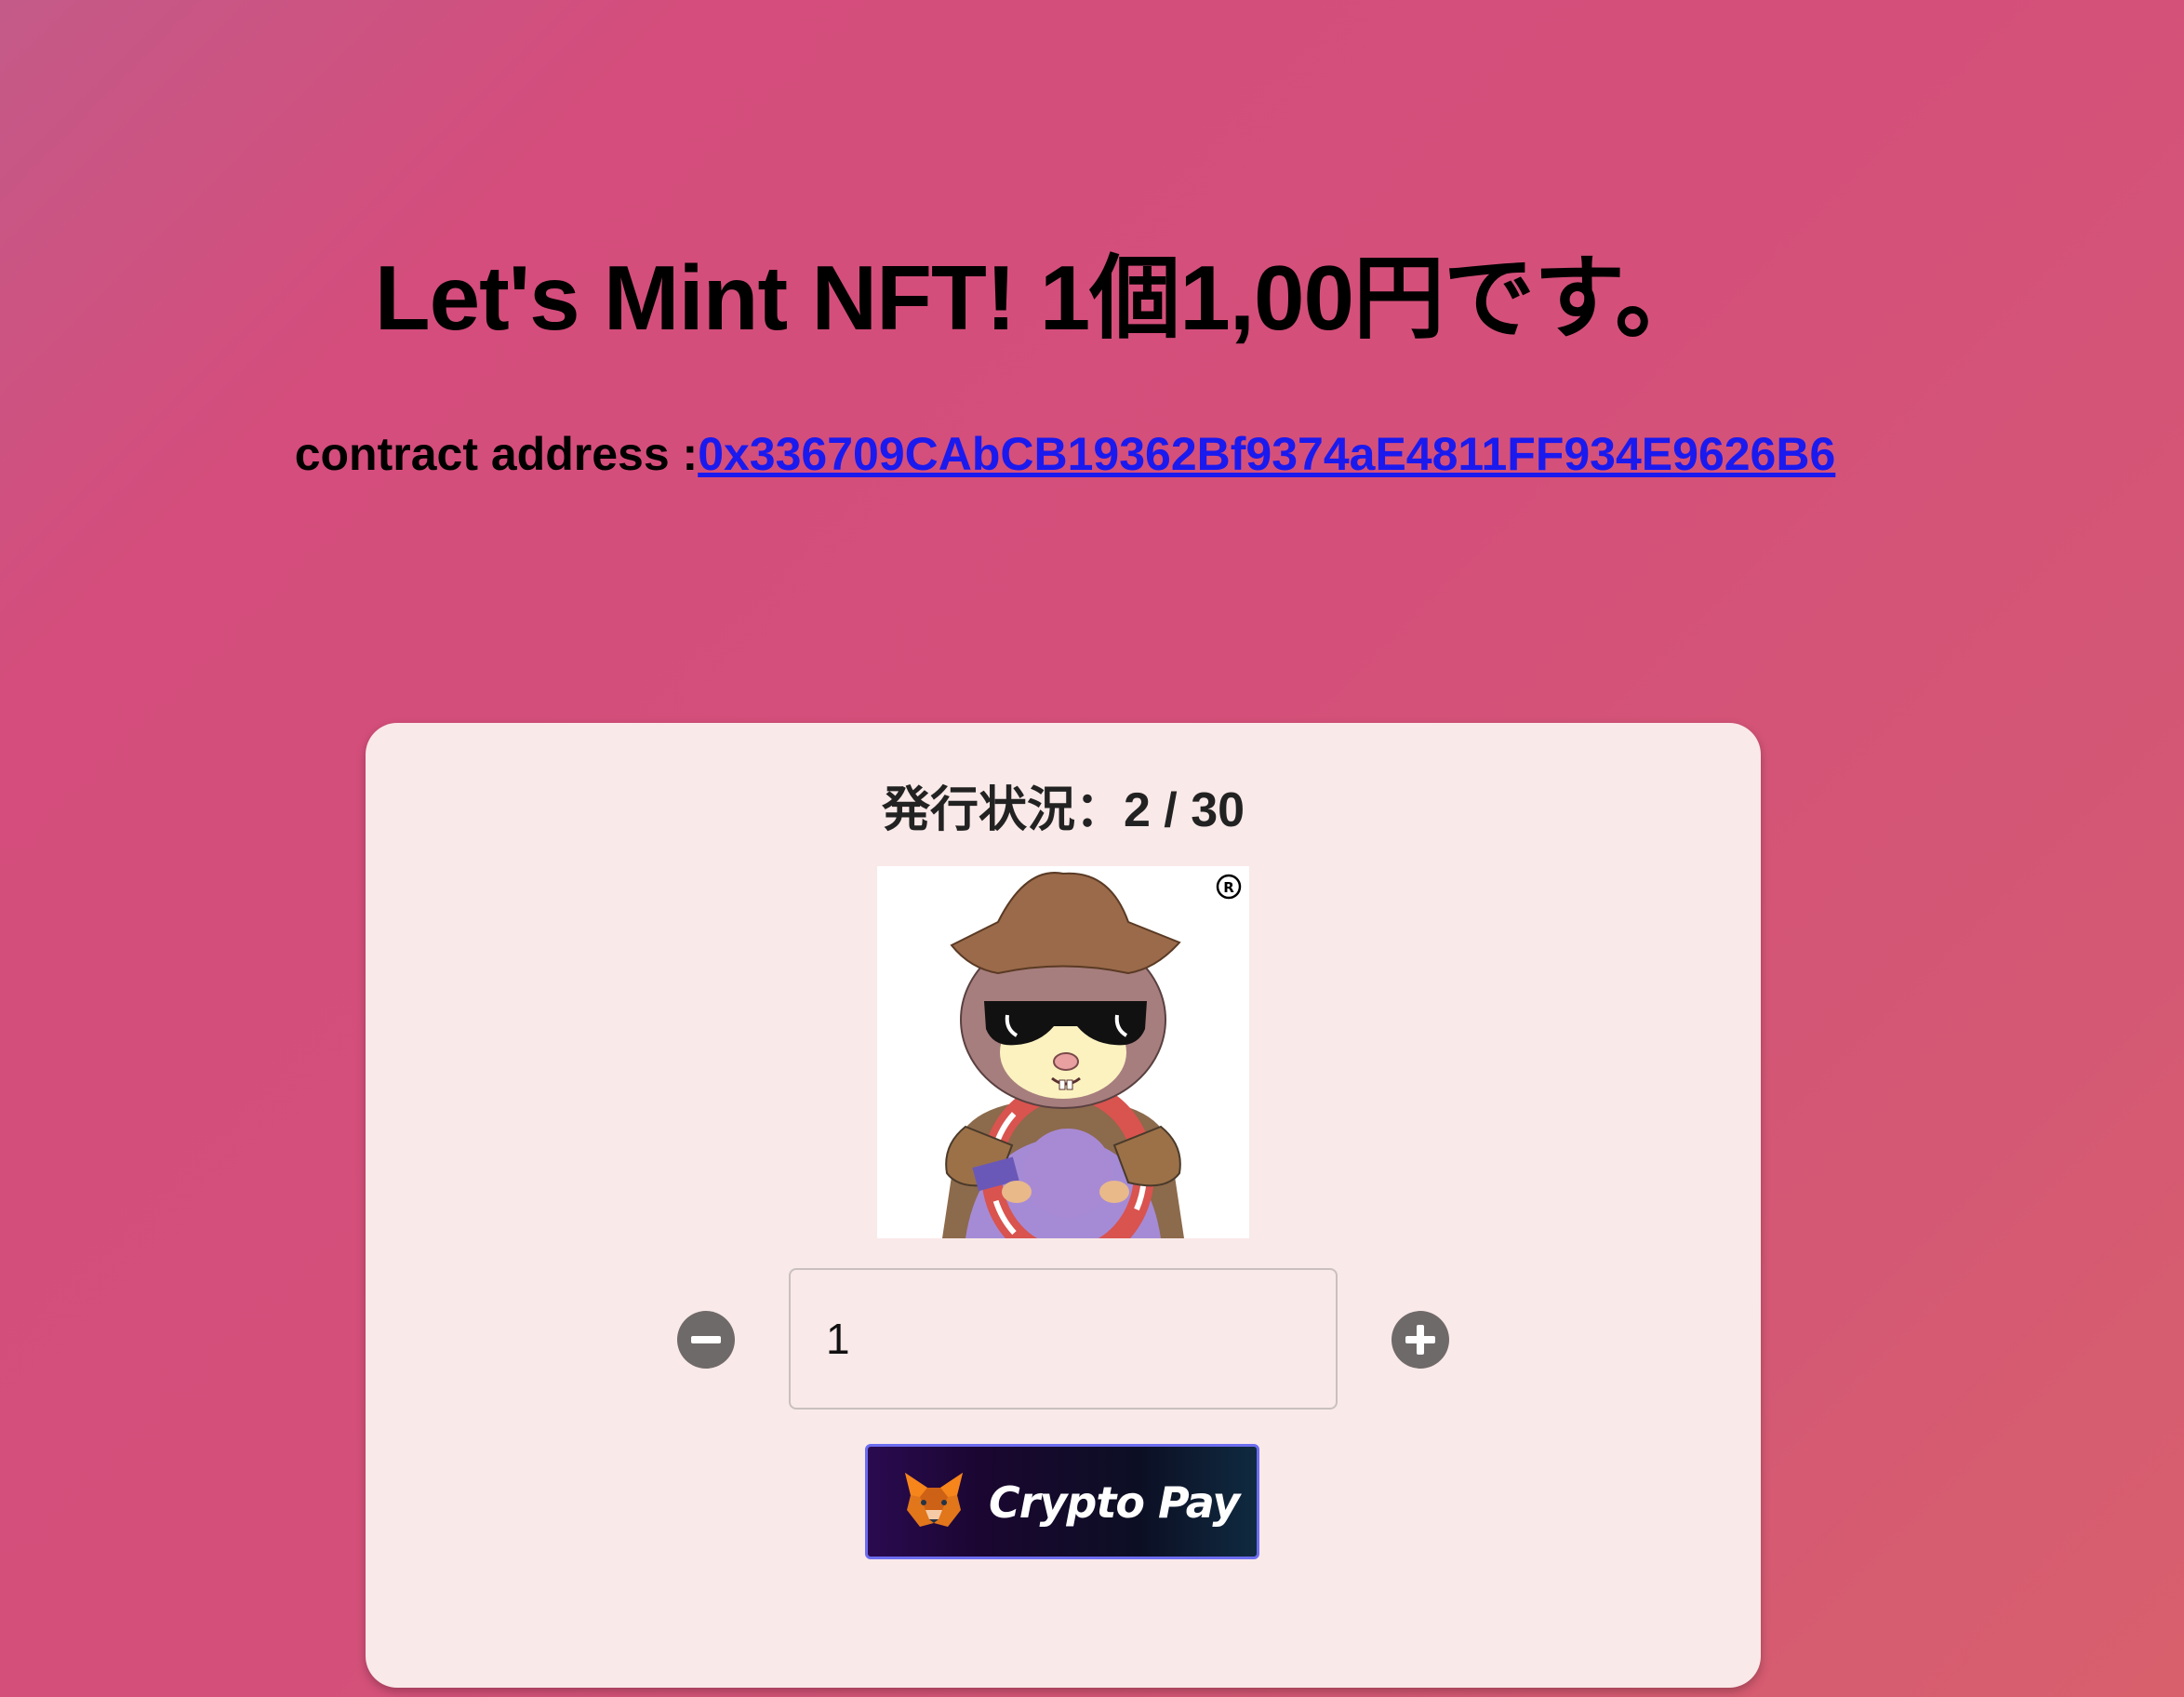  Describe the element at coordinates (496, 454) in the screenshot. I see `contract-address-label: contract address :` at that location.